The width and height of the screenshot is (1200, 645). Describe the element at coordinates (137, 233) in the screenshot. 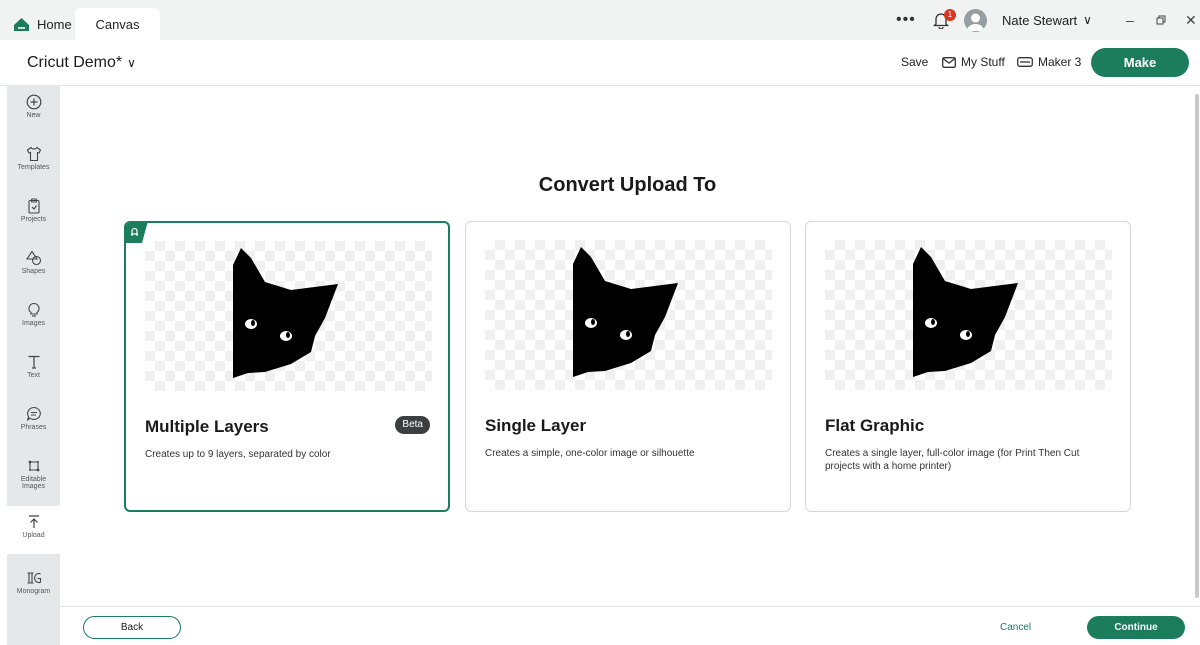

I see `selected-corner-icon` at that location.